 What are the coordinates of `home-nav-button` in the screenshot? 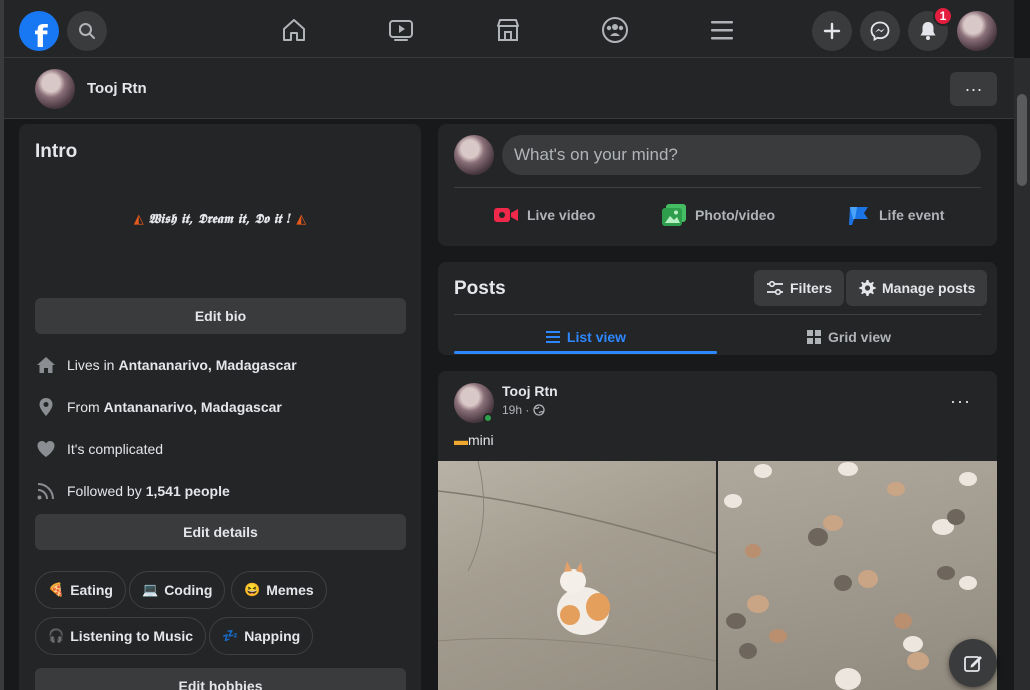 It's located at (294, 30).